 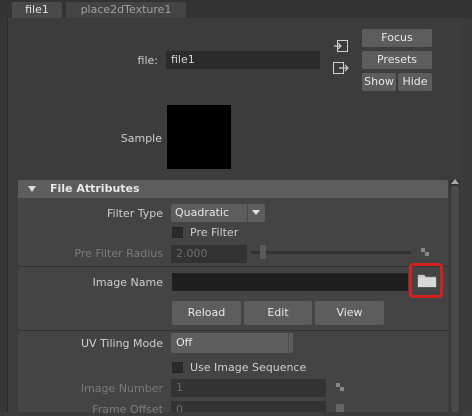 What do you see at coordinates (184, 342) in the screenshot?
I see `uv-tiling-mode-value: Off` at bounding box center [184, 342].